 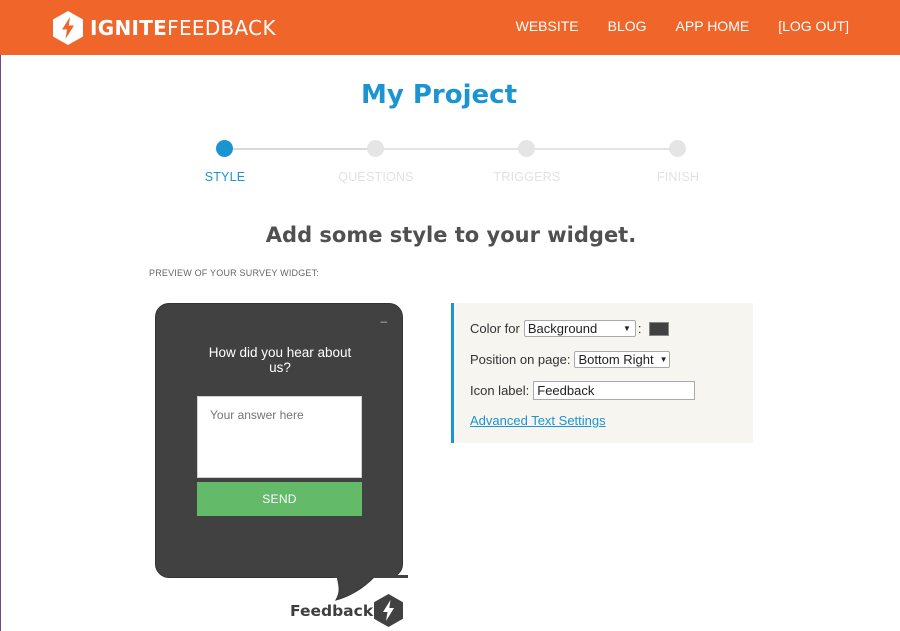 What do you see at coordinates (300, 149) in the screenshot?
I see `stepper-track-progress` at bounding box center [300, 149].